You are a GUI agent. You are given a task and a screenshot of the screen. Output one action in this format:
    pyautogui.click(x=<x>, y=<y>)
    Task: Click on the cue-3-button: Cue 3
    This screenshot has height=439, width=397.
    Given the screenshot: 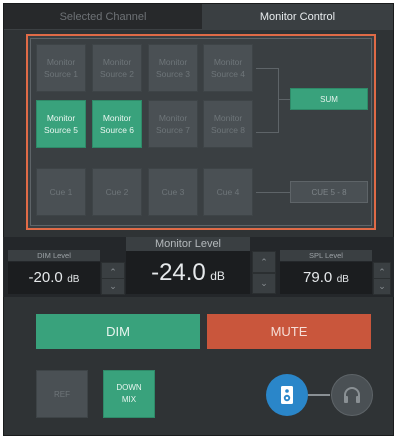 What is the action you would take?
    pyautogui.click(x=173, y=192)
    